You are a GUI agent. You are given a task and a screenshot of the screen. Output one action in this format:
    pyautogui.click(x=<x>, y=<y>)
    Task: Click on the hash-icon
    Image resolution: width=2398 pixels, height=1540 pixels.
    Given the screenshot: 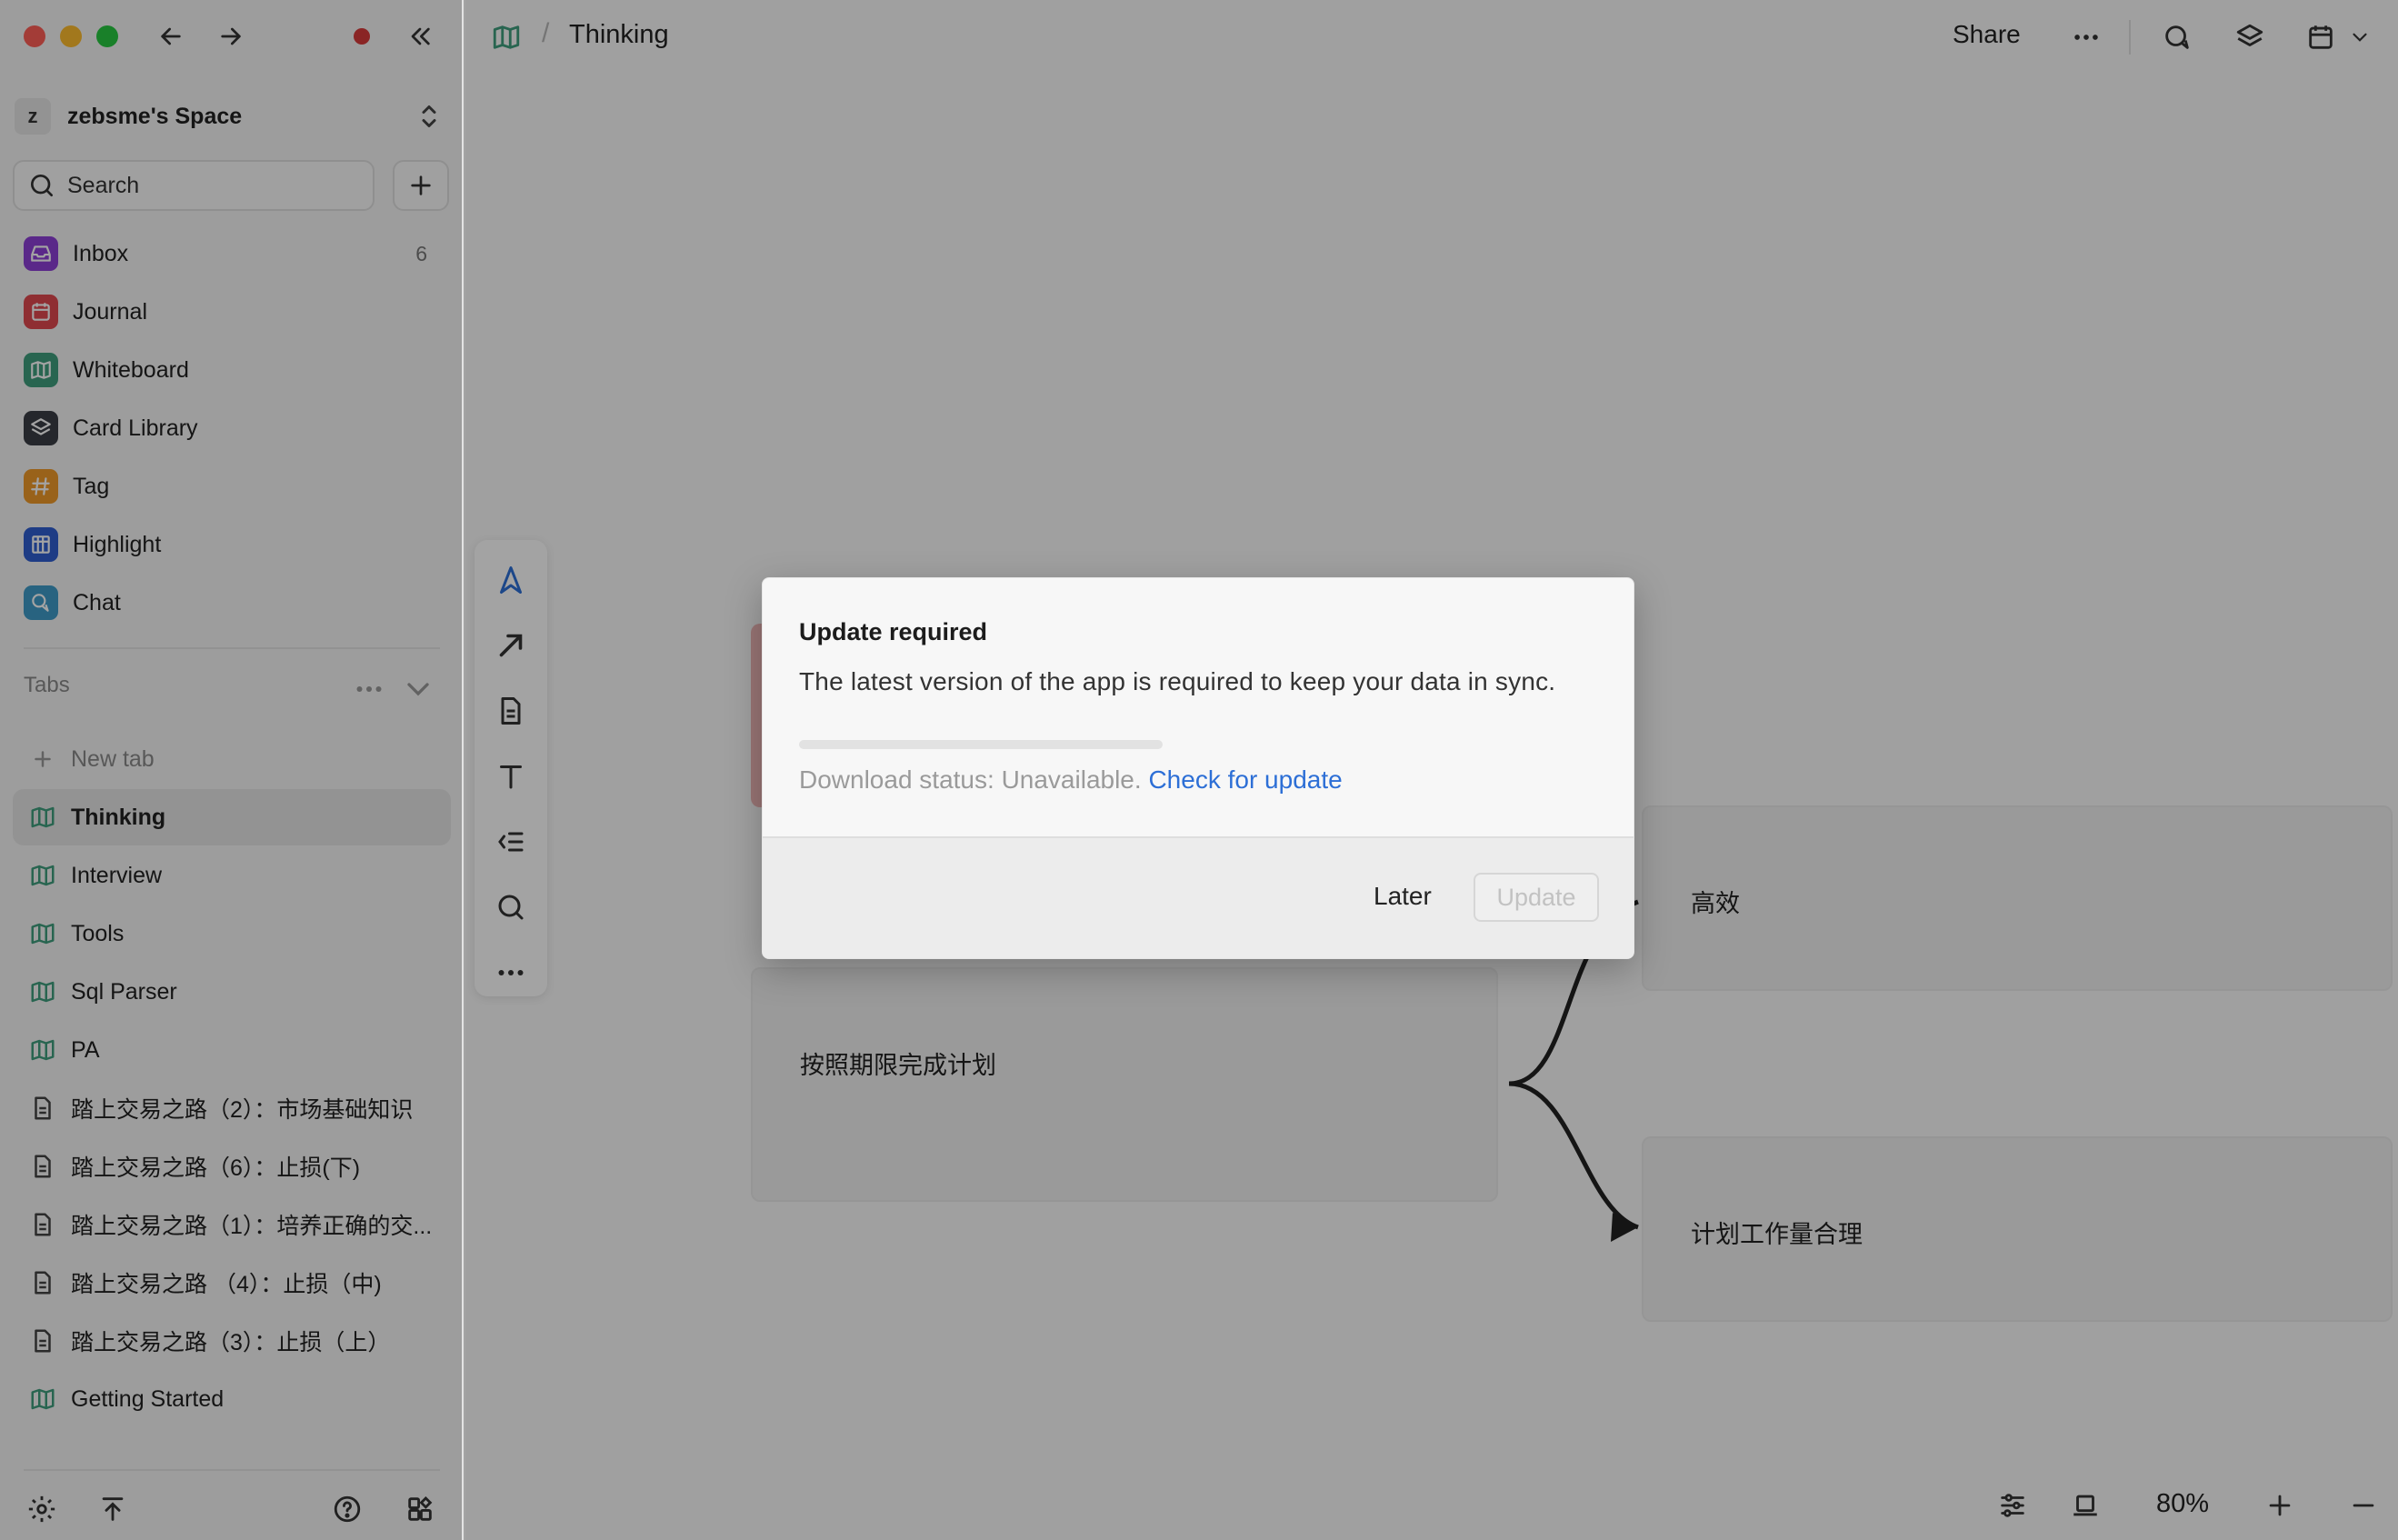 What is the action you would take?
    pyautogui.click(x=41, y=487)
    